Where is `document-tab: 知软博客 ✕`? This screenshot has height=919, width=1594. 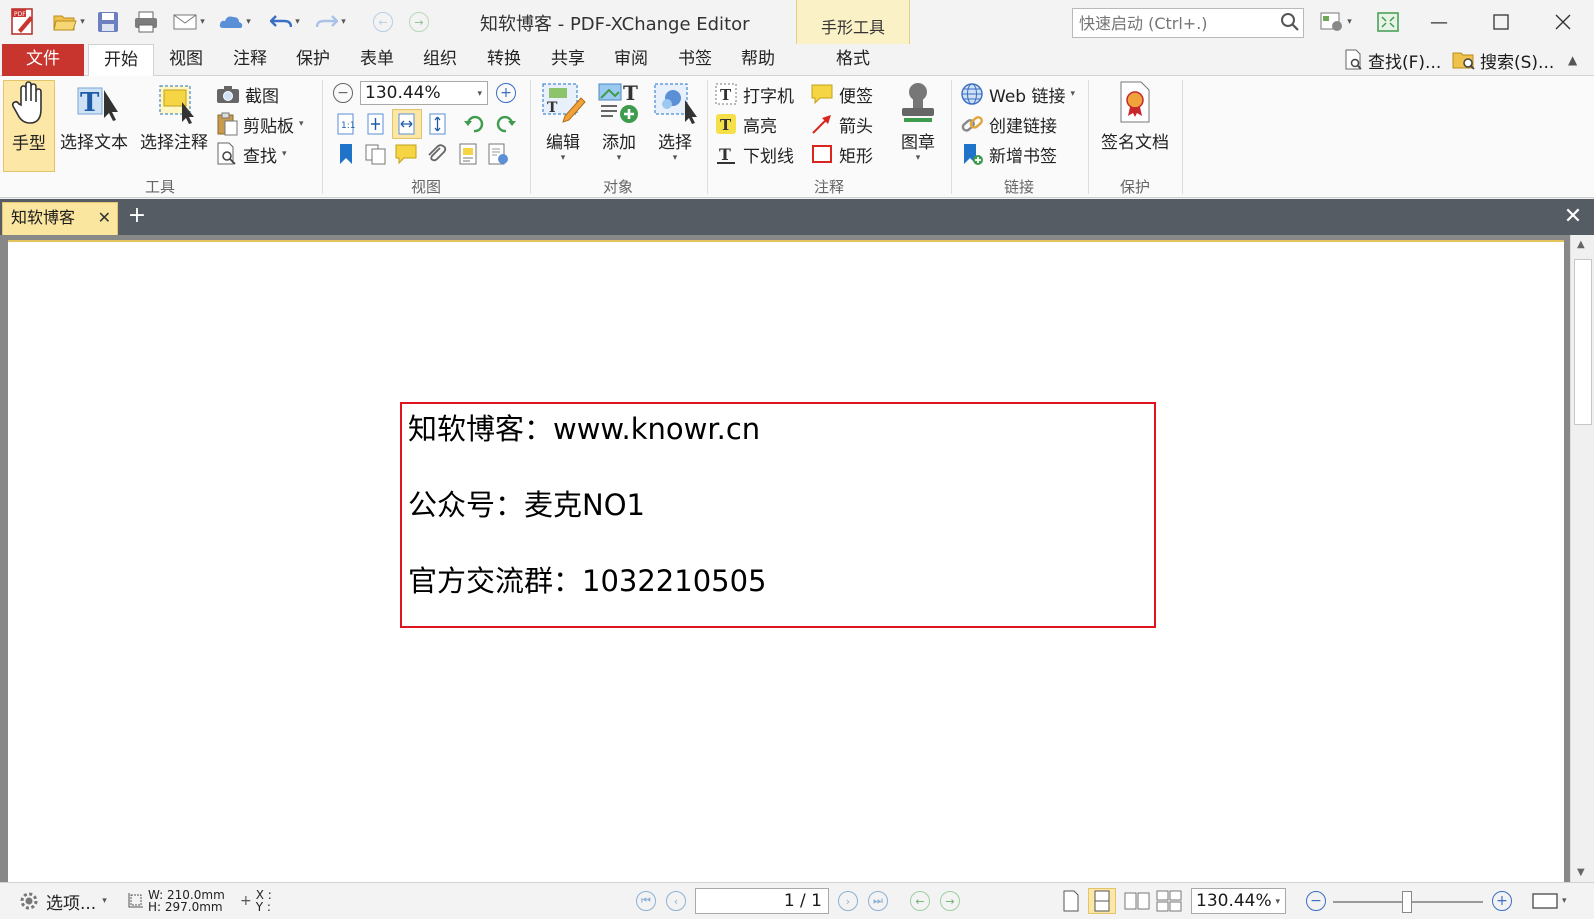 document-tab: 知软博客 ✕ is located at coordinates (60, 218).